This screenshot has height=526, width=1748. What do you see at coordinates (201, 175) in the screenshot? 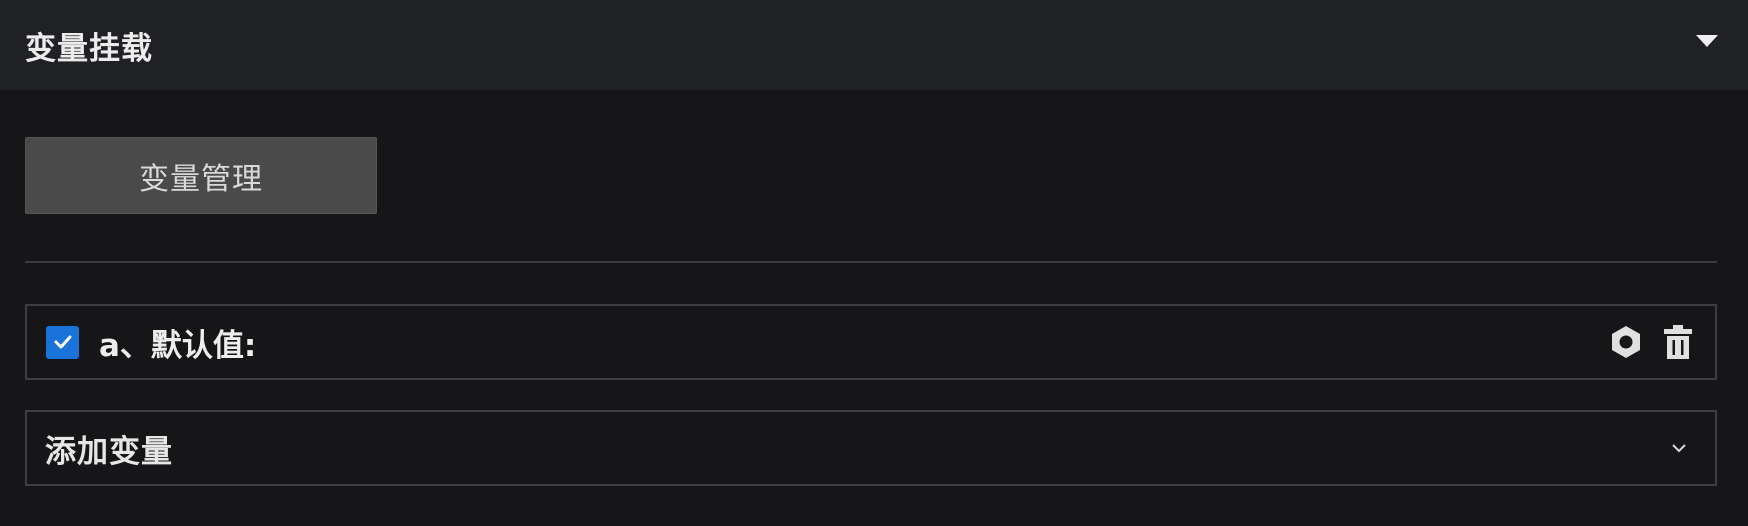
I see `variable-manage-button: 变量管理` at bounding box center [201, 175].